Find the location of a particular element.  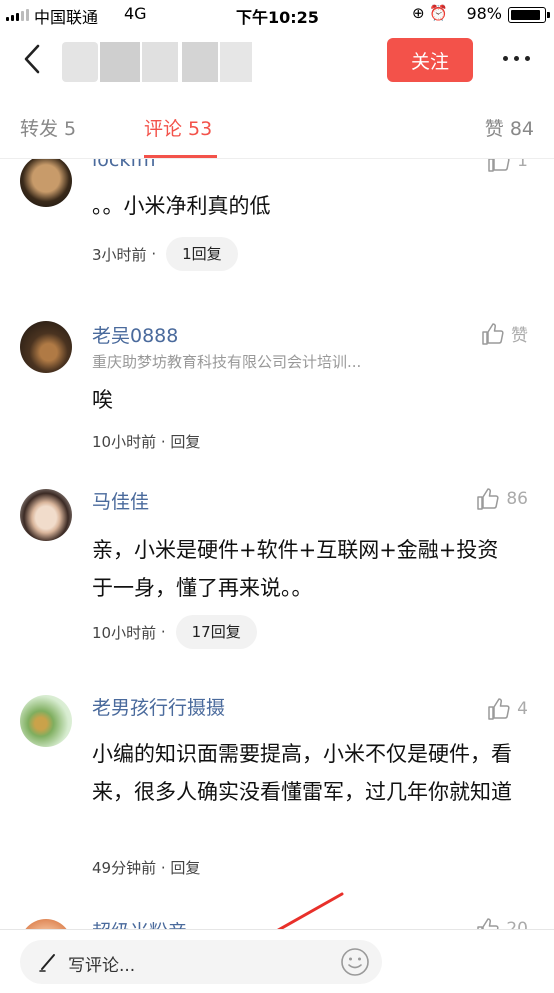

comment-meta: 3小时前 · 1回复 is located at coordinates (165, 254).